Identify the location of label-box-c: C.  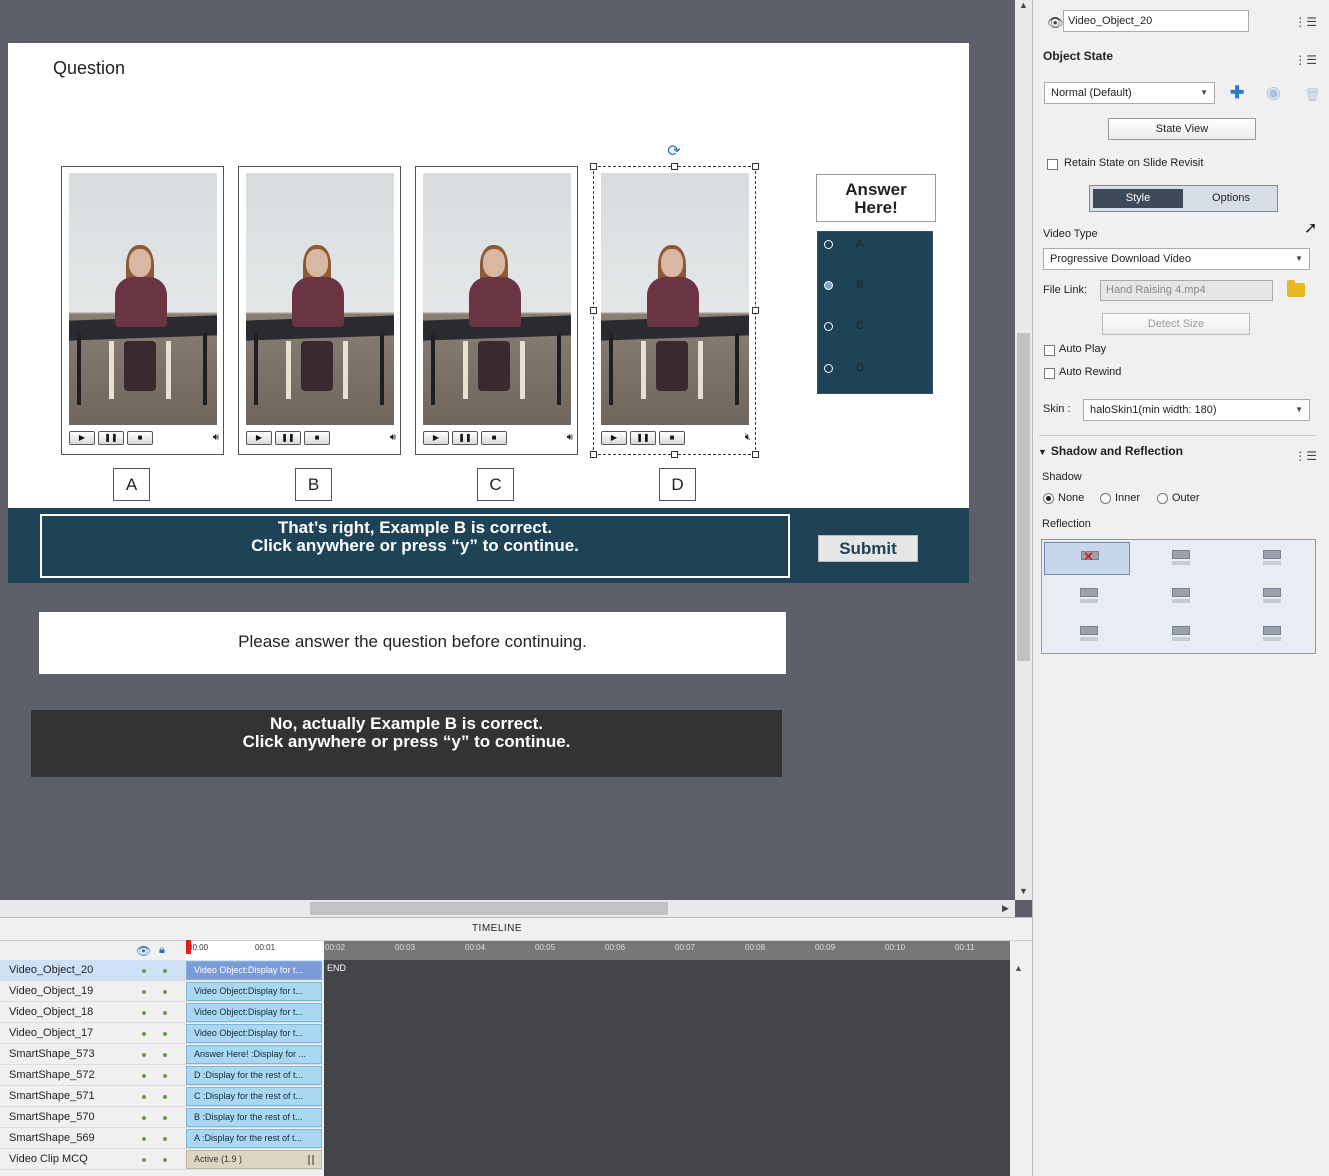
(495, 484).